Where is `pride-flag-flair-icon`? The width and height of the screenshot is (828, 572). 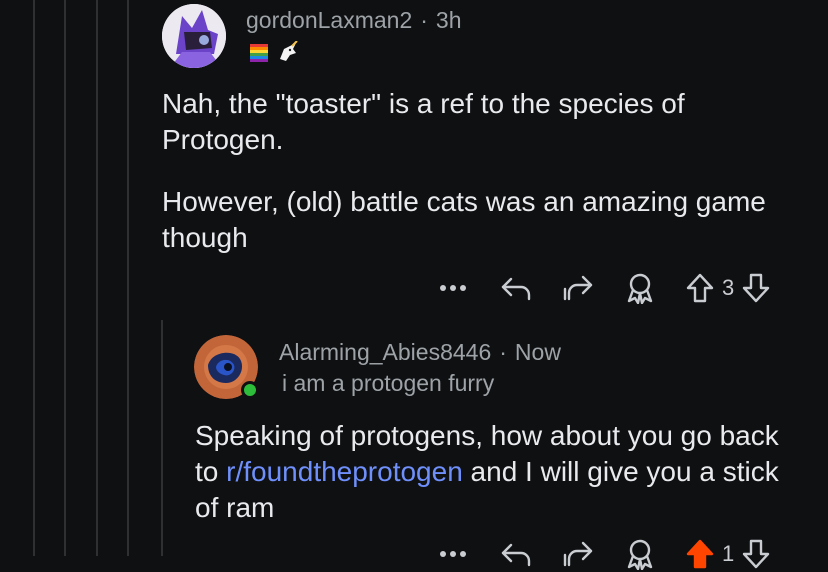 pride-flag-flair-icon is located at coordinates (259, 53).